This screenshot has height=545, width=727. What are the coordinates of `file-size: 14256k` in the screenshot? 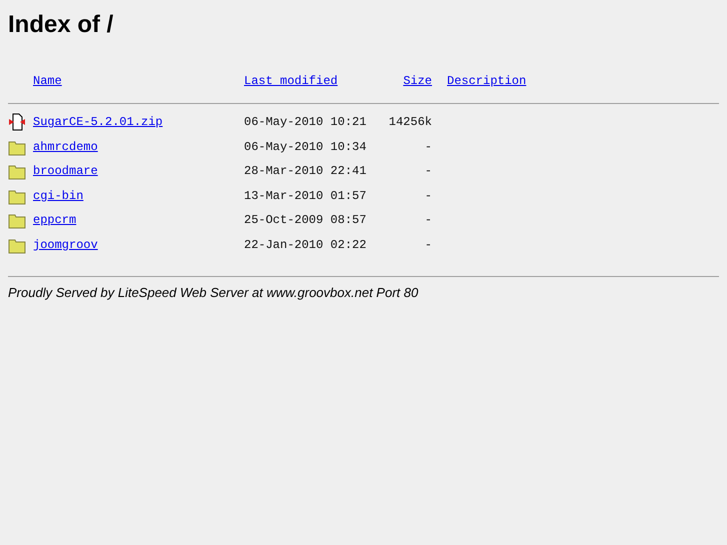 It's located at (410, 122).